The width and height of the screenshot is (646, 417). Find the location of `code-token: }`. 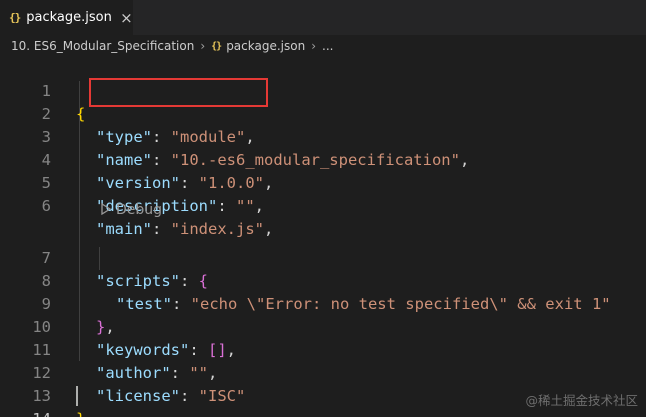

code-token: } is located at coordinates (80, 413).